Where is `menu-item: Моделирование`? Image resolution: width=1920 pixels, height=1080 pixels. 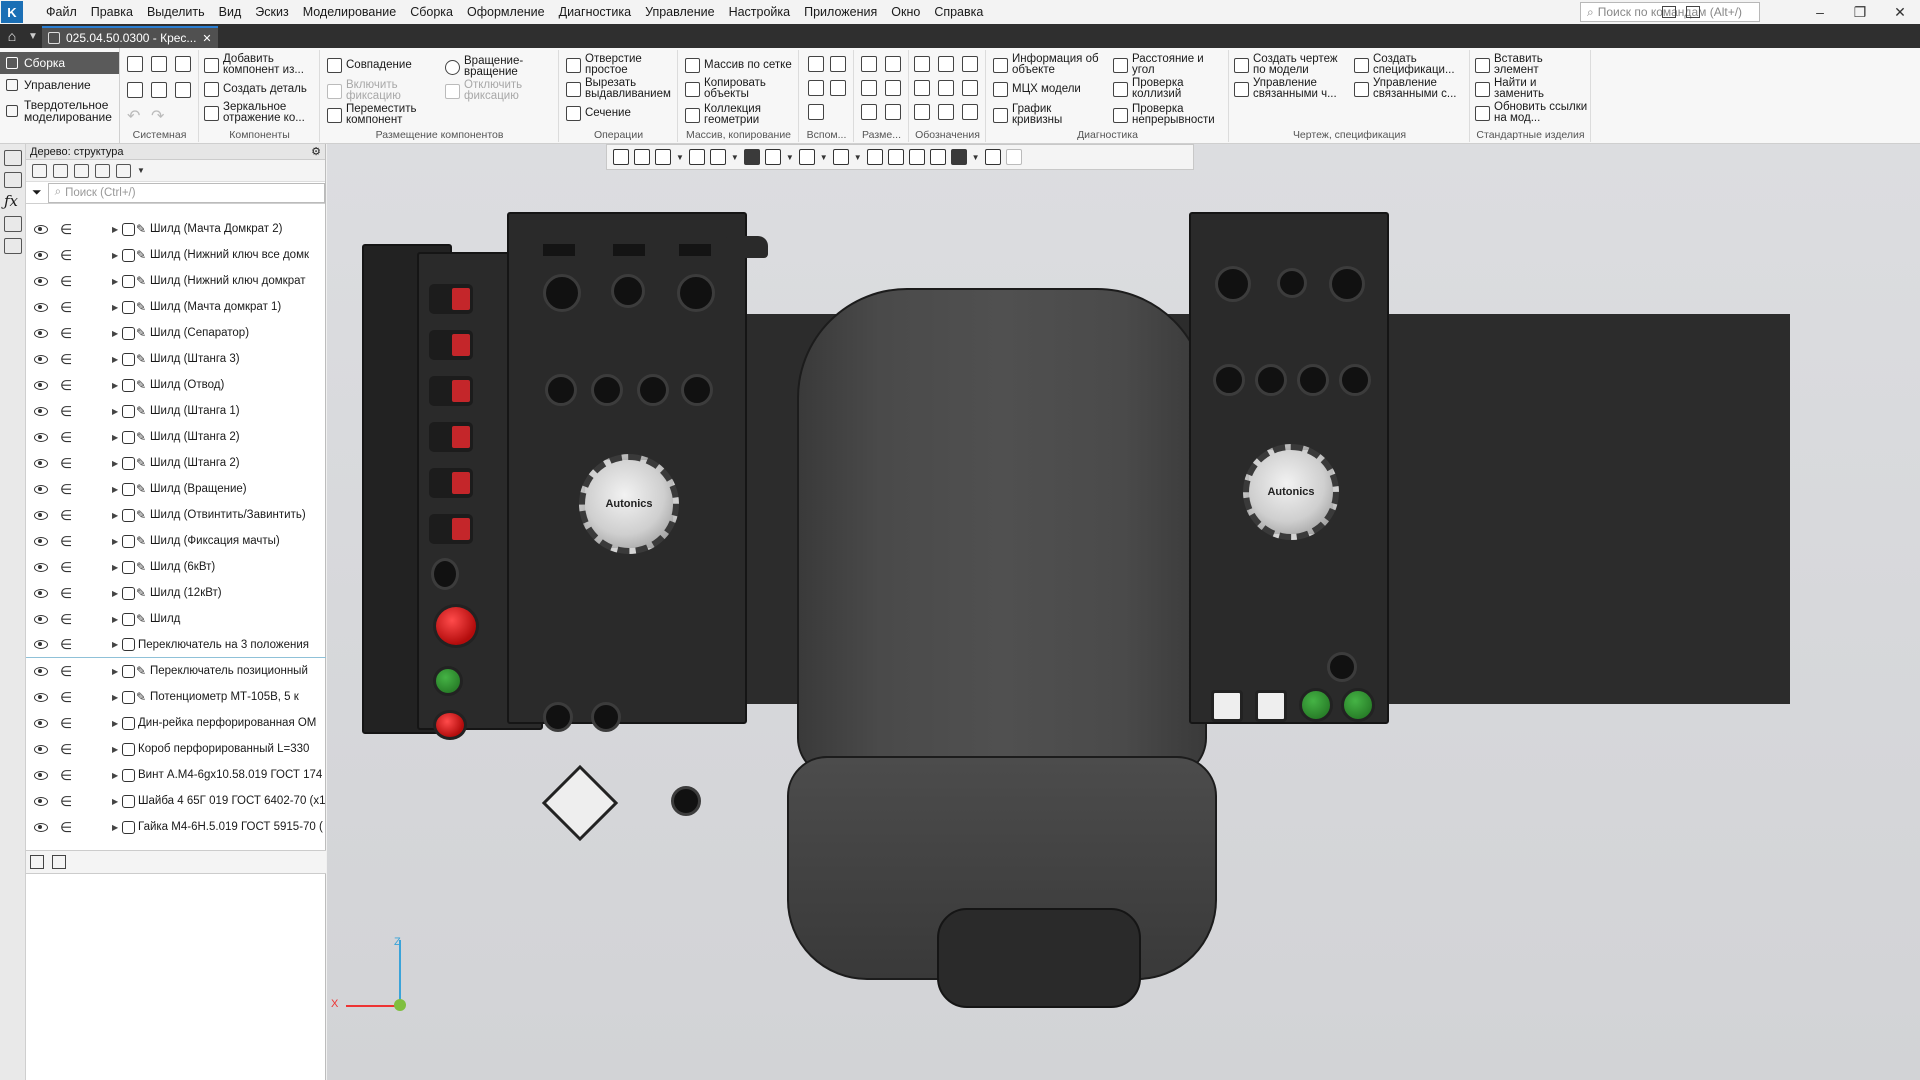 menu-item: Моделирование is located at coordinates (350, 12).